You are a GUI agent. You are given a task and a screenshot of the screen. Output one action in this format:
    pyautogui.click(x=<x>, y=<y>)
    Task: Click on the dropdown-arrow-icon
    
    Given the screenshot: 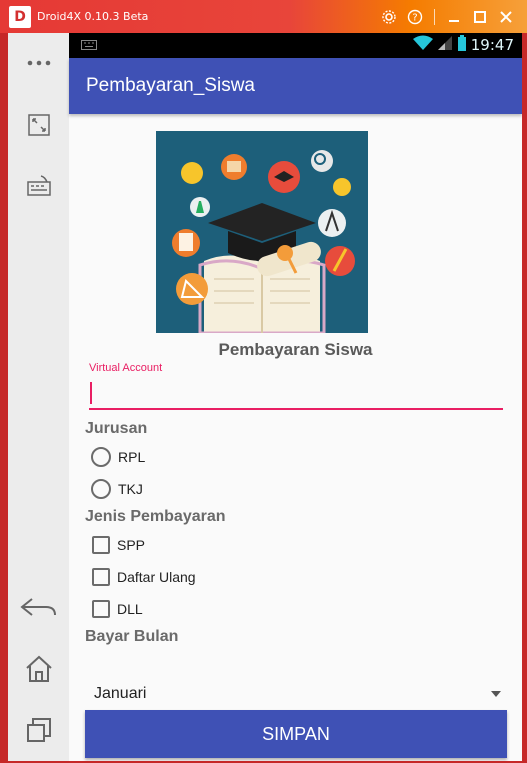 What is the action you would take?
    pyautogui.click(x=496, y=694)
    